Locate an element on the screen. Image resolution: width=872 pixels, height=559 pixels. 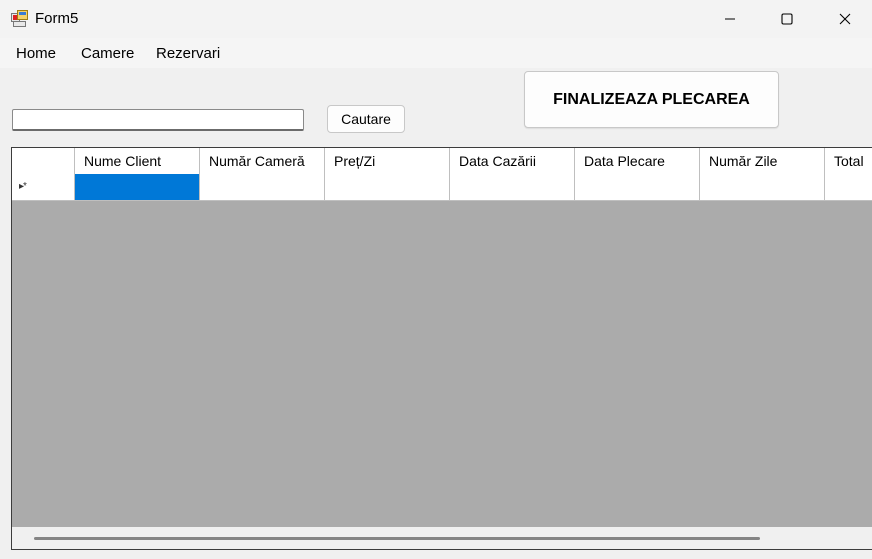
column-header: Nume Client is located at coordinates (137, 161).